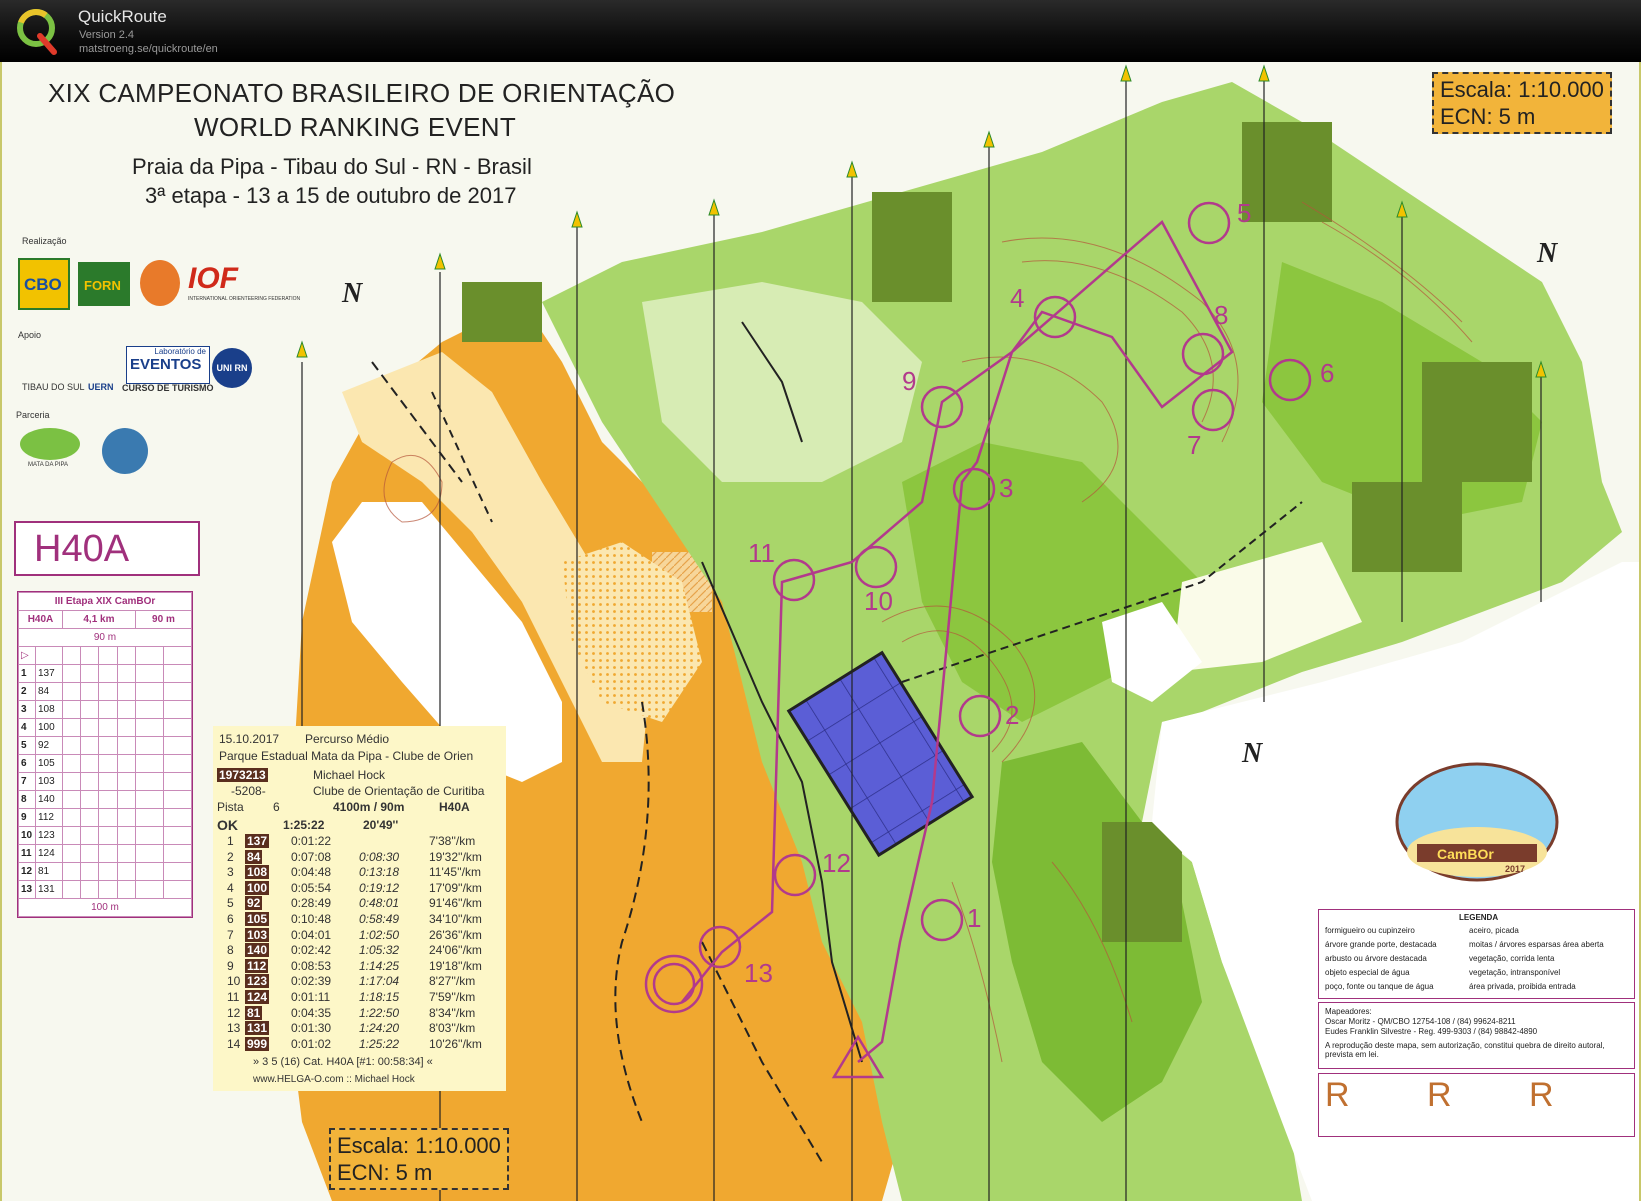 The image size is (1641, 1201). Describe the element at coordinates (49, 691) in the screenshot. I see `desc-code: 84` at that location.